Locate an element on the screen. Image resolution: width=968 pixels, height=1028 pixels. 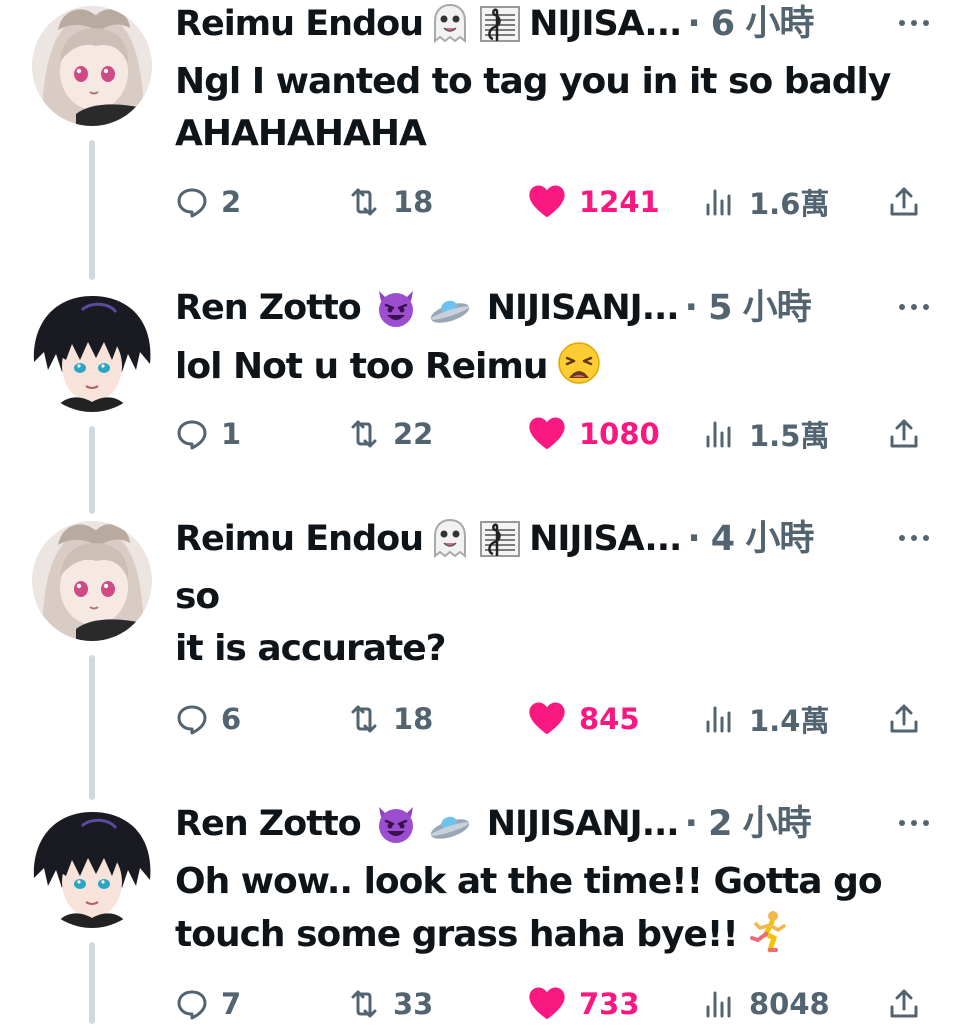
views-button: 1.5萬 is located at coordinates (766, 434).